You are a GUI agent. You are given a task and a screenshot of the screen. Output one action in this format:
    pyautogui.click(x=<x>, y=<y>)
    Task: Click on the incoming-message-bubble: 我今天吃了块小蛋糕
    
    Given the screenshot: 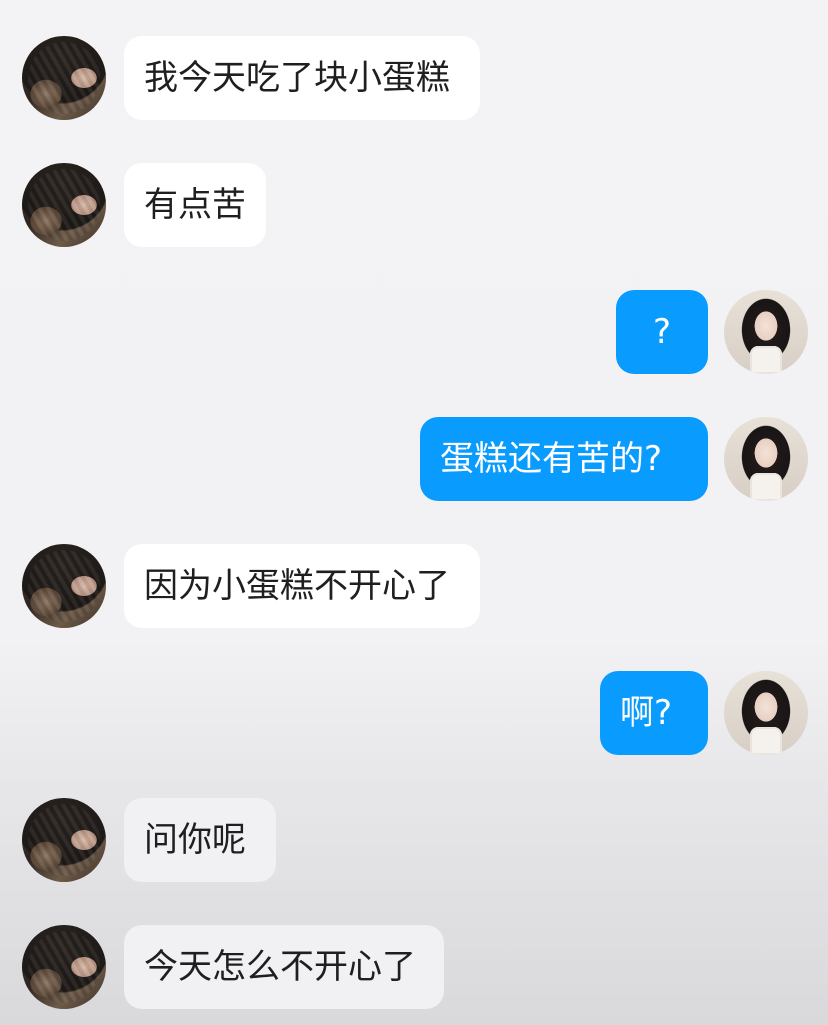 What is the action you would take?
    pyautogui.click(x=302, y=78)
    